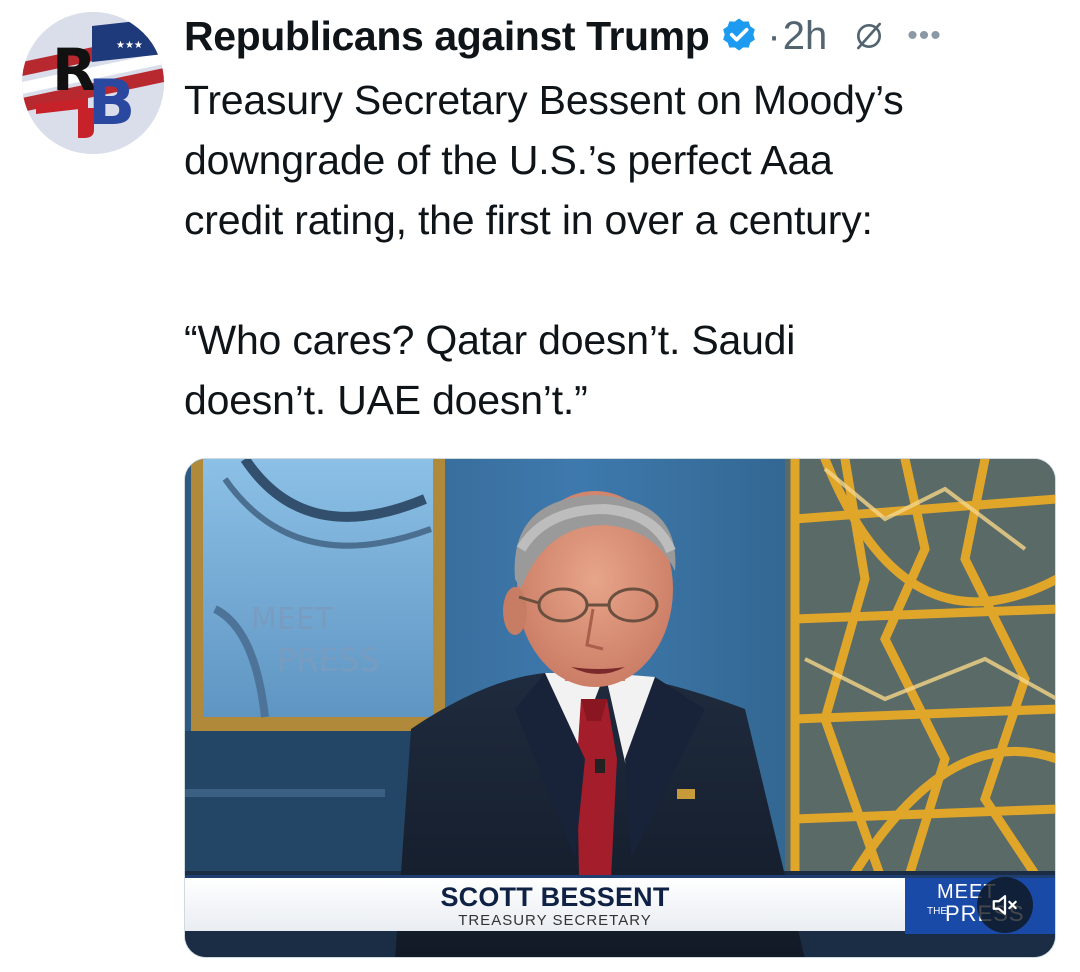  I want to click on grok-icon, so click(869, 36).